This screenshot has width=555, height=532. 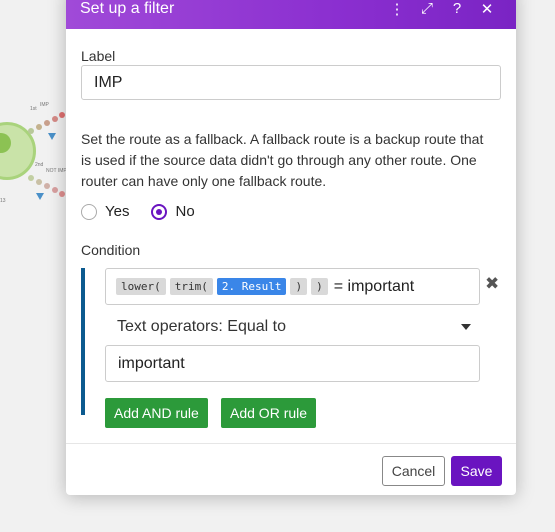 I want to click on more-vert-icon: ⋮, so click(x=397, y=9).